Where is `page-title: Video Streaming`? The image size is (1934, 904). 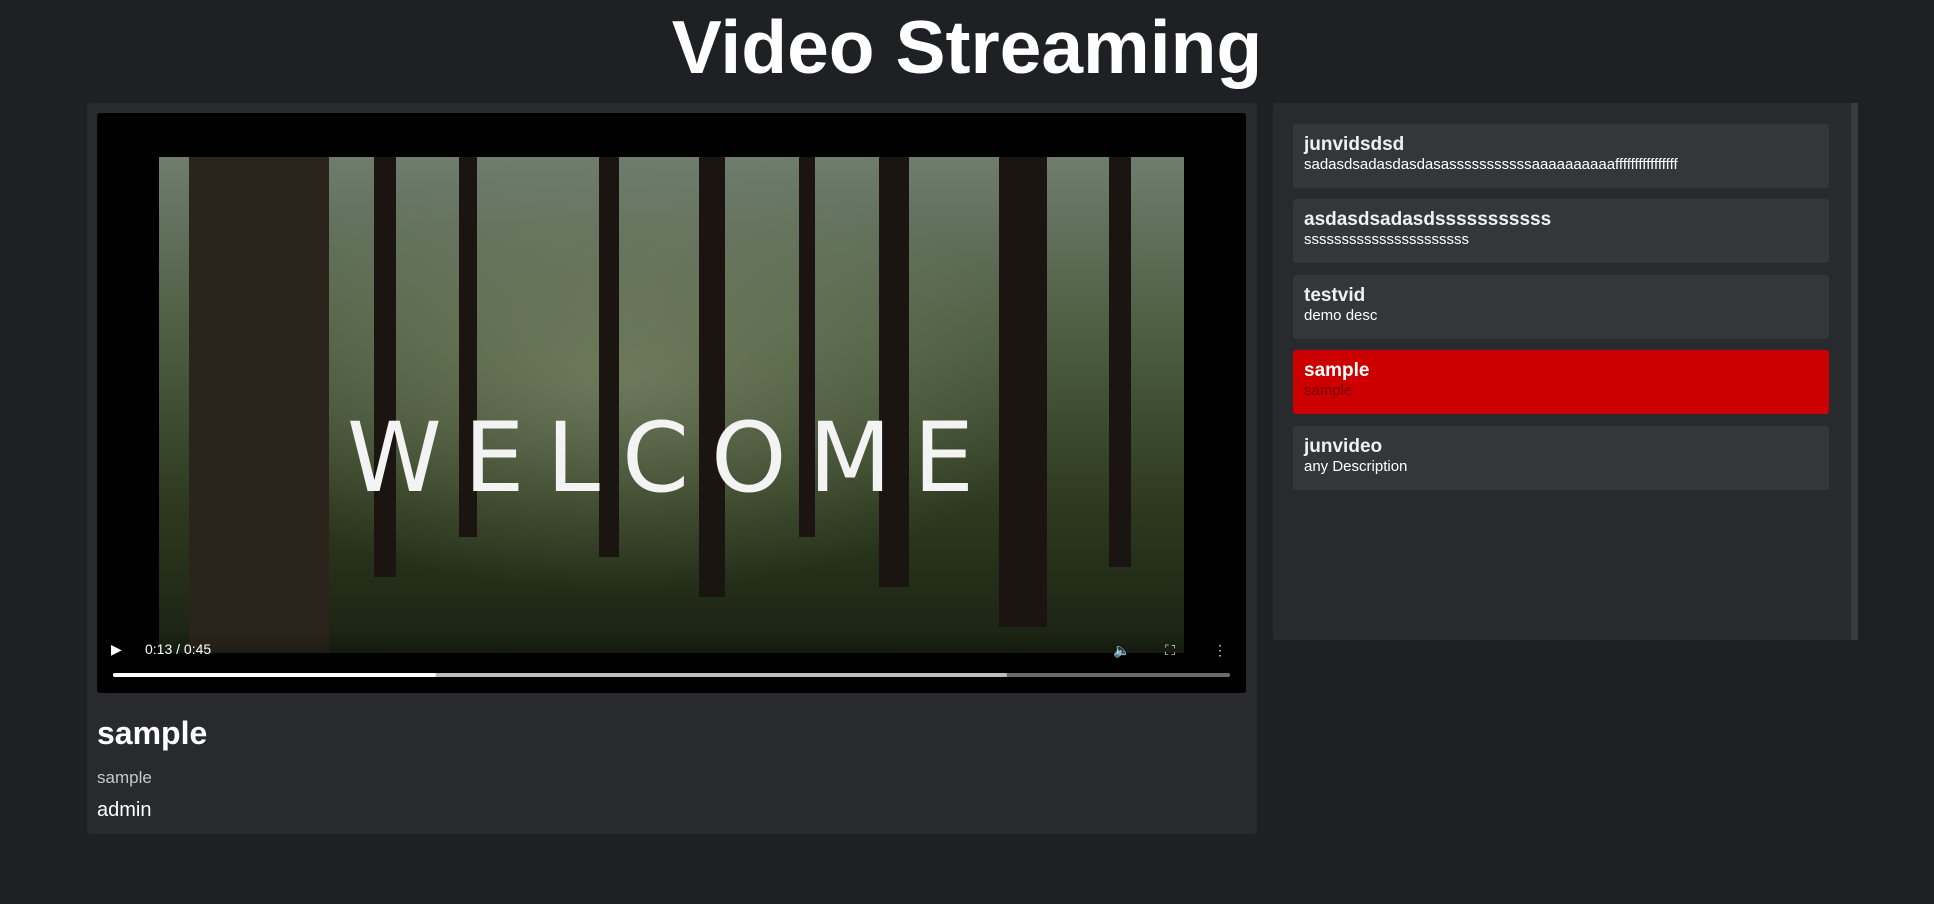 page-title: Video Streaming is located at coordinates (967, 47).